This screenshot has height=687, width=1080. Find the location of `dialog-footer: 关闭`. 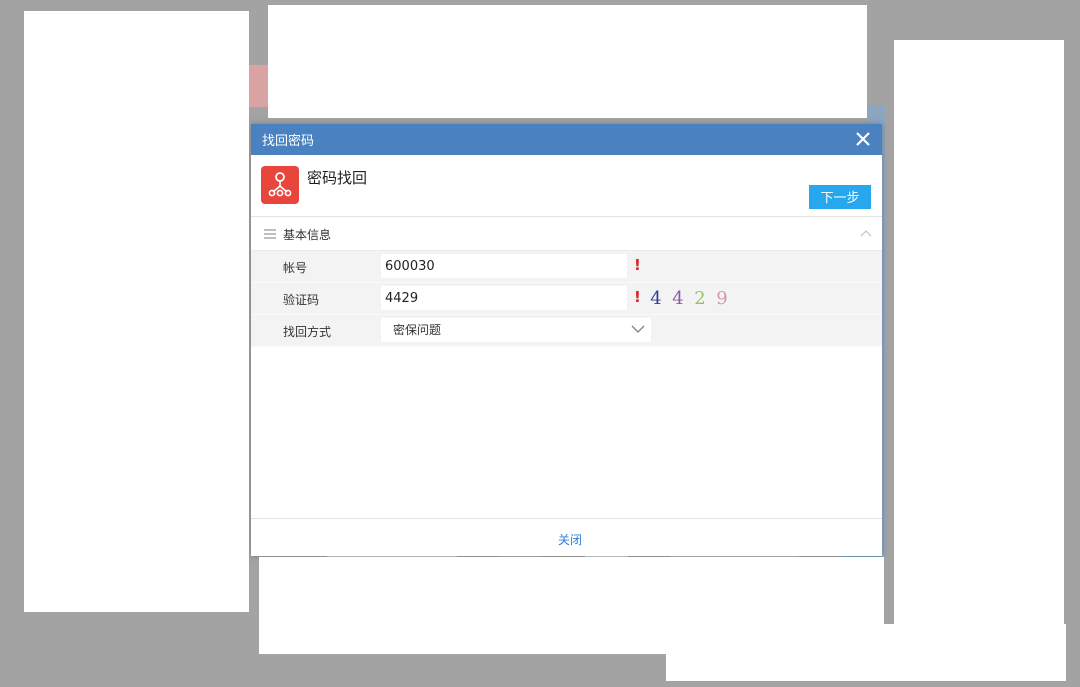

dialog-footer: 关闭 is located at coordinates (566, 537).